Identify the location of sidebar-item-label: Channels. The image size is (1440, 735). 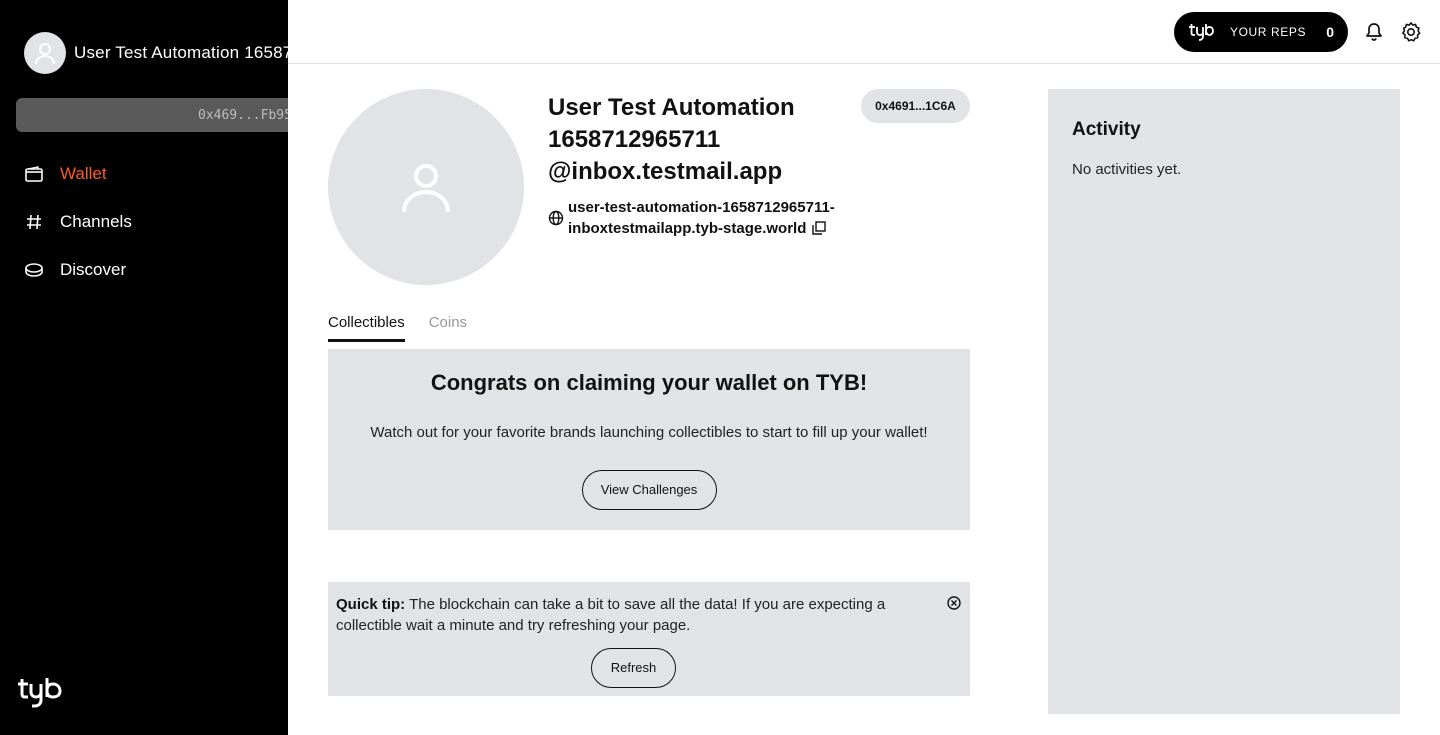
(96, 221).